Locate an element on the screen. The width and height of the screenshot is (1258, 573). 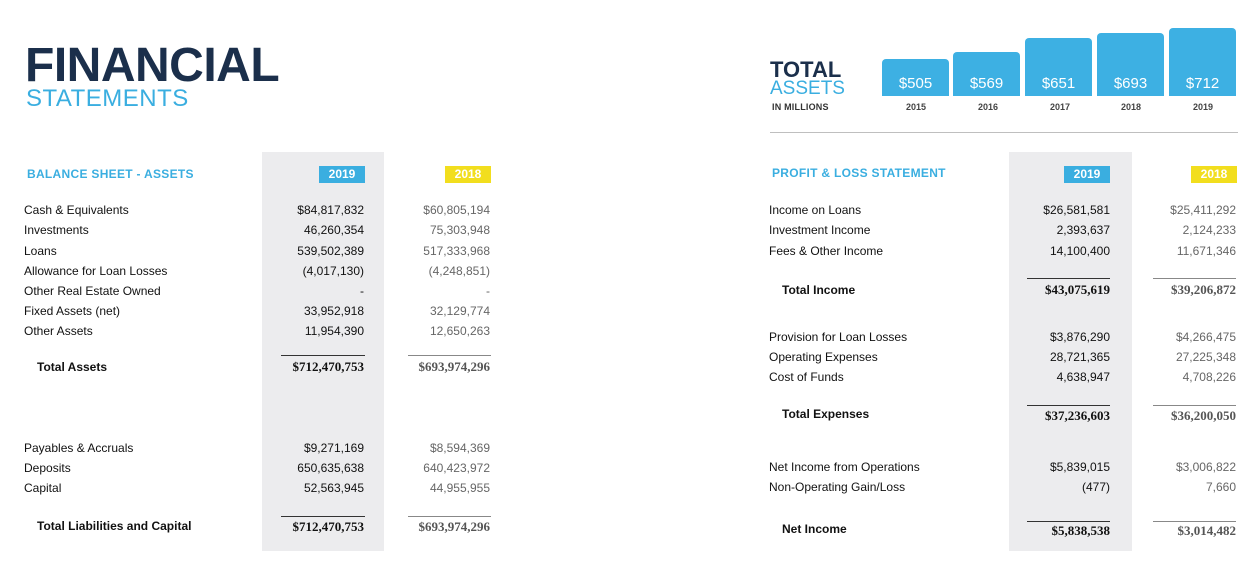
value-2019: $5,839,015 is located at coordinates (1079, 467).